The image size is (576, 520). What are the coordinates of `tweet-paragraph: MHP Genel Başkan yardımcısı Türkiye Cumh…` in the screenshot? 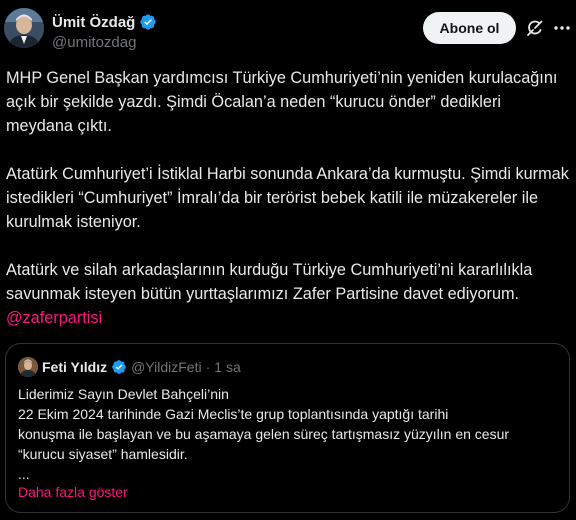 It's located at (282, 102).